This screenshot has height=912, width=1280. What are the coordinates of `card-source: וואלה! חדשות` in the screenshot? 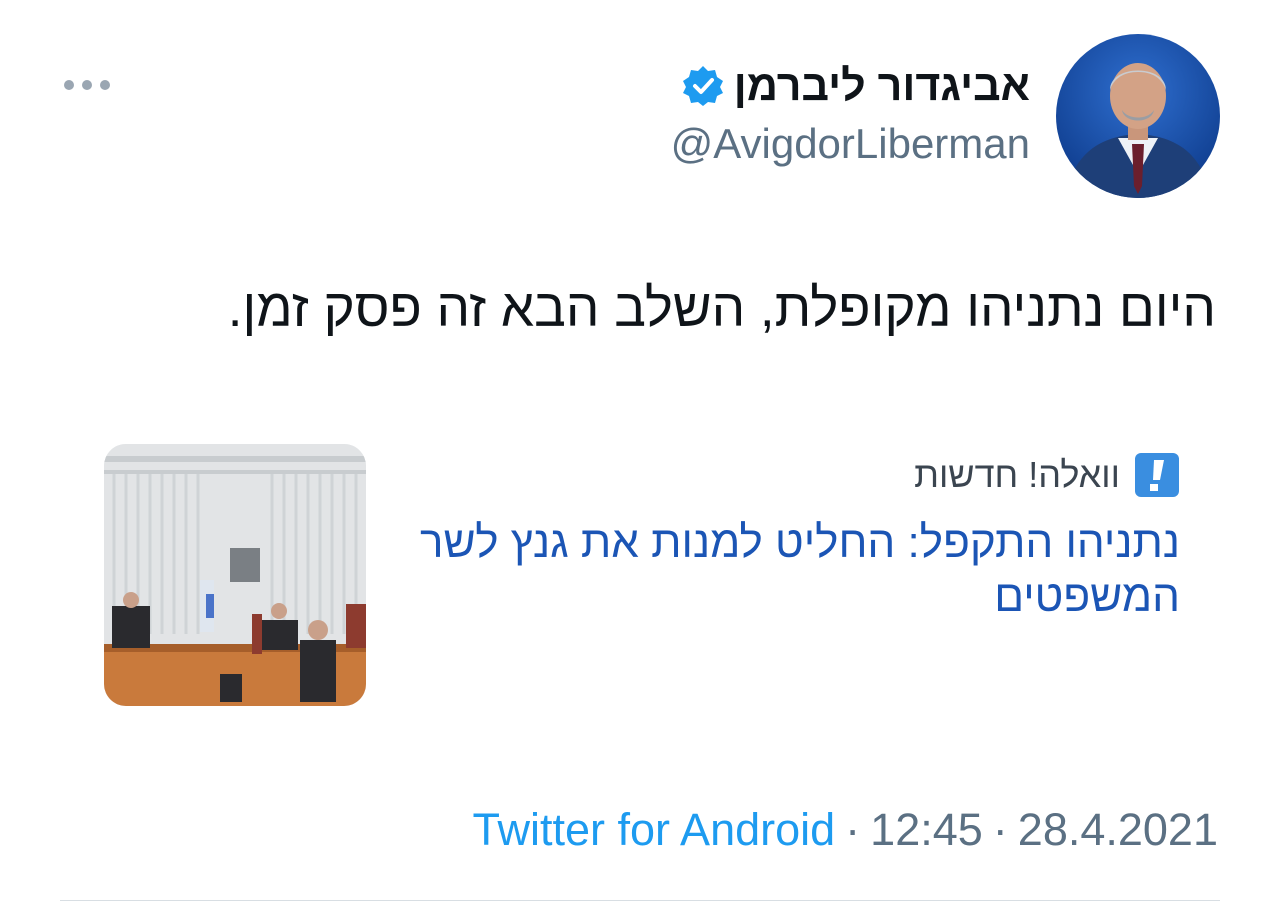 It's located at (1047, 475).